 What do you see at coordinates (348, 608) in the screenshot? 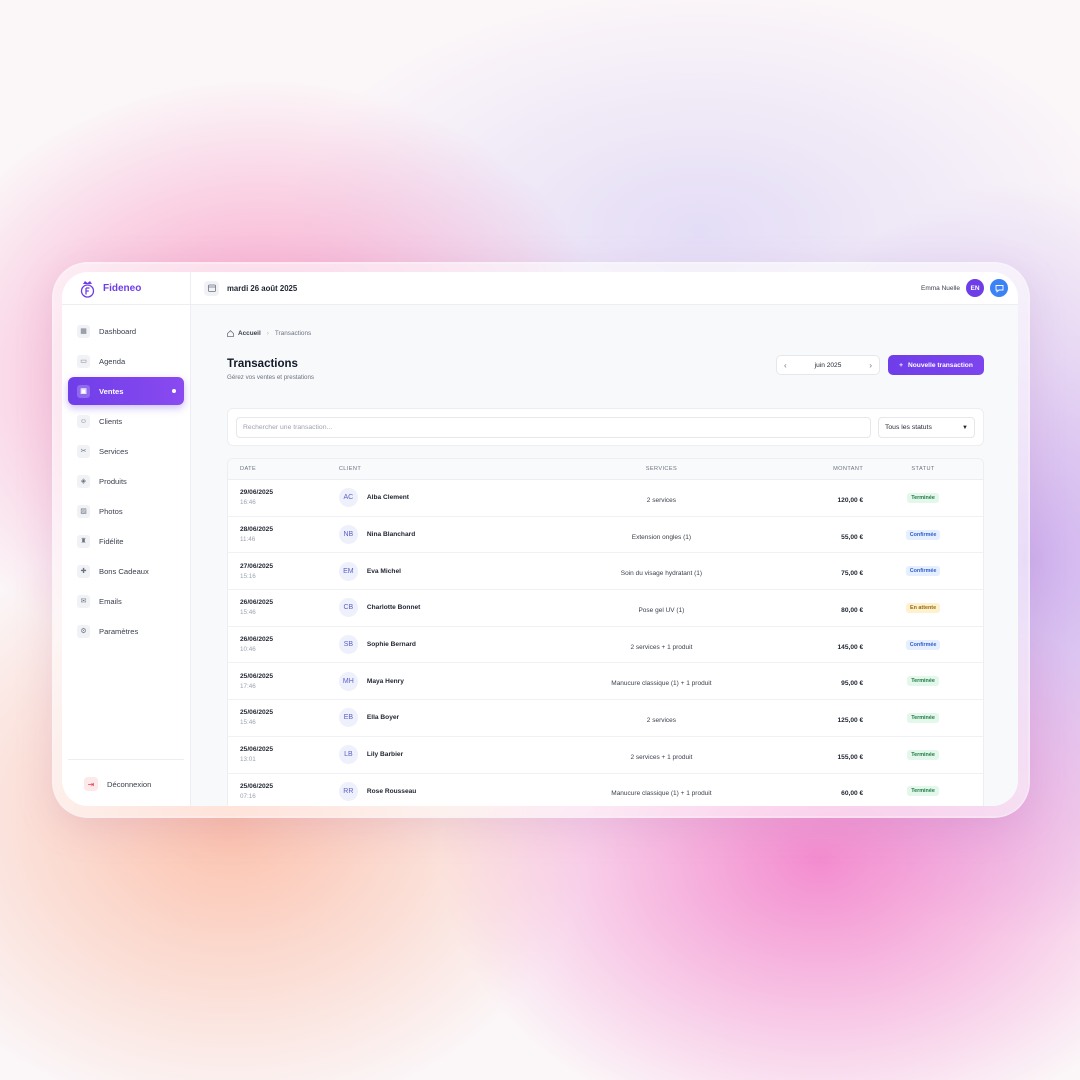
I see `client-avatar: CB` at bounding box center [348, 608].